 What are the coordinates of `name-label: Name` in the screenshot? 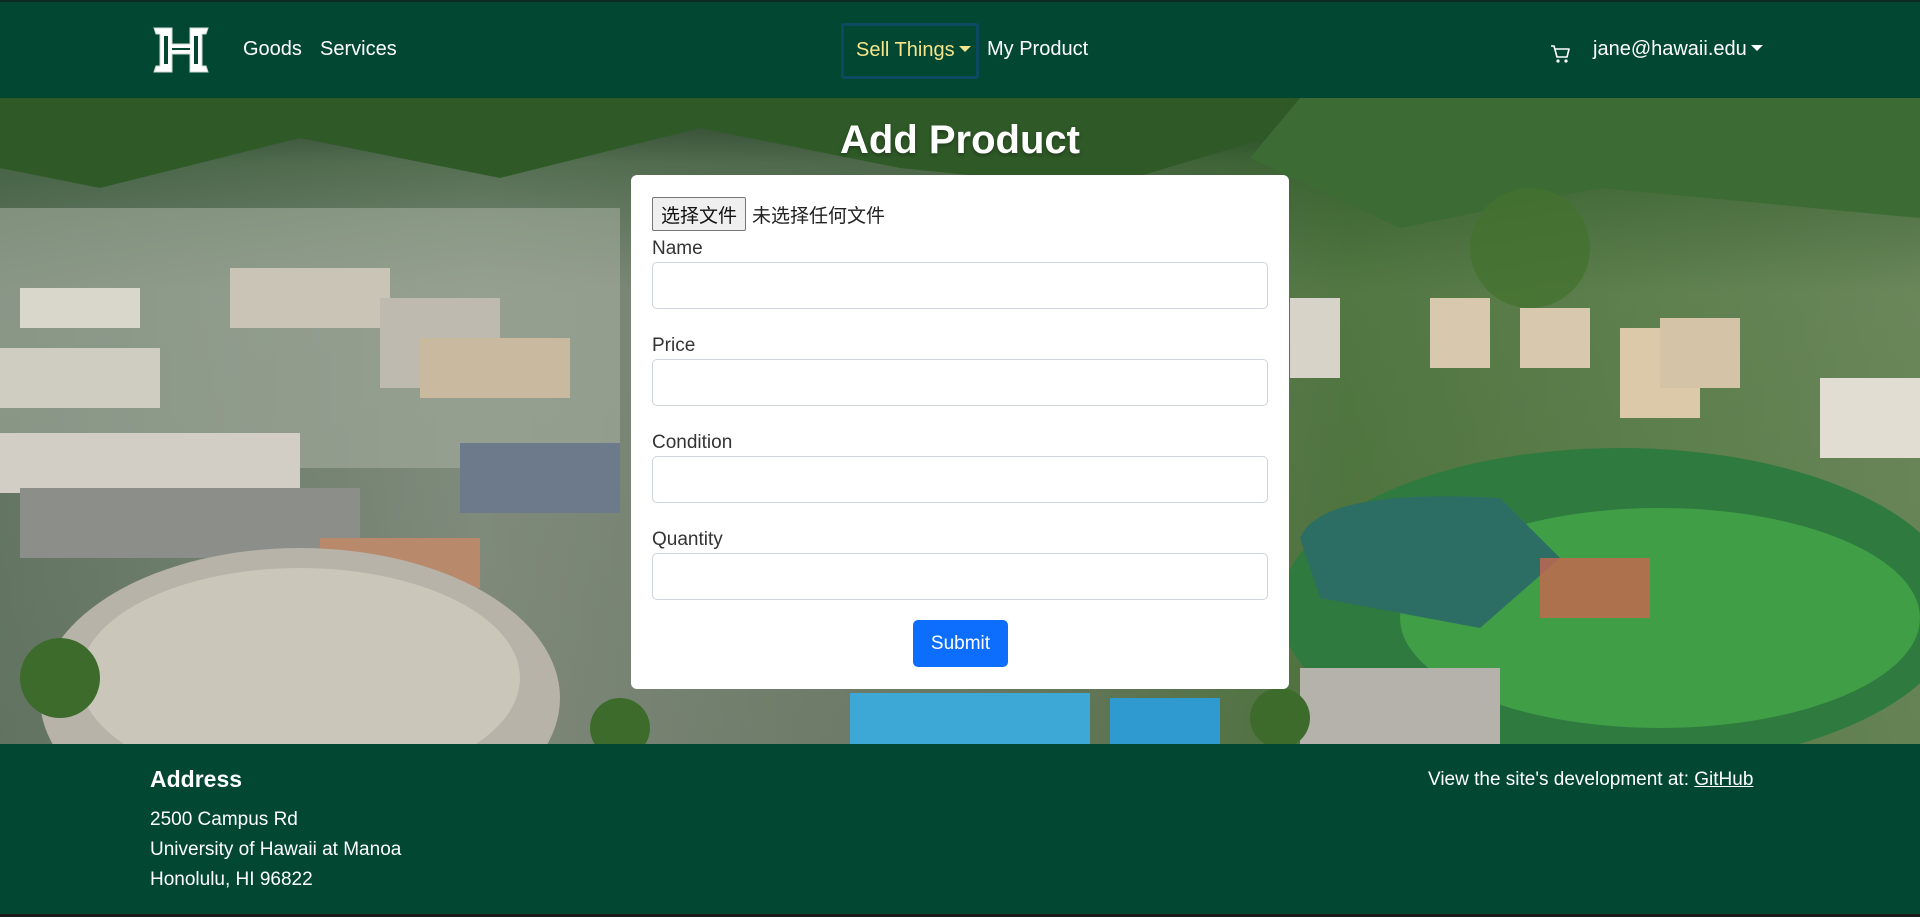 It's located at (677, 248).